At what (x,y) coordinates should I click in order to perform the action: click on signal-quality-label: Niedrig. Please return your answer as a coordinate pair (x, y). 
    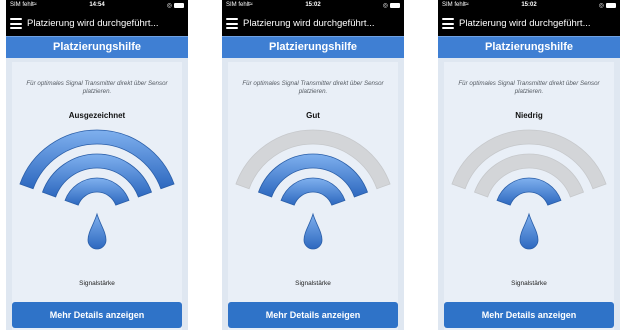
    Looking at the image, I should click on (529, 115).